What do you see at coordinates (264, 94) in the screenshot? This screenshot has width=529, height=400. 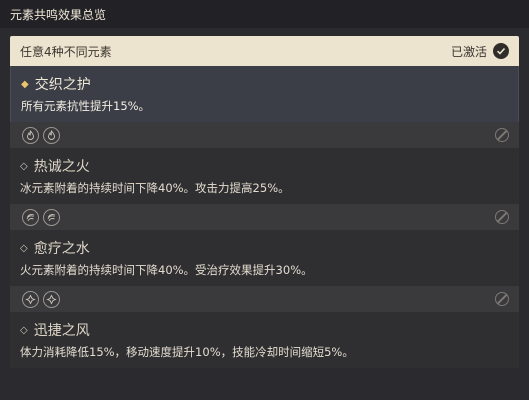 I see `active-effect: ◆ 交织之护 所有元素抗性提升15%。` at bounding box center [264, 94].